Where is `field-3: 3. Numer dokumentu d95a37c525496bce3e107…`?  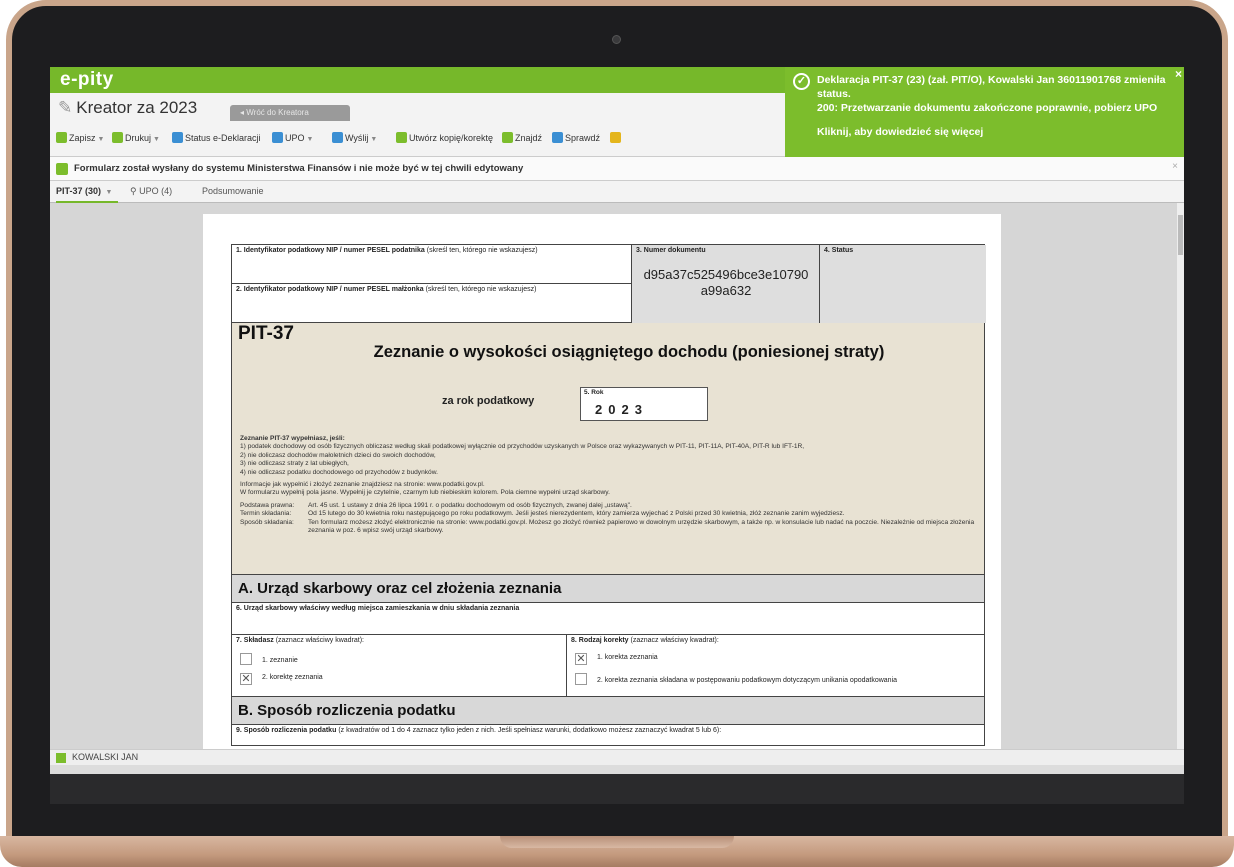 field-3: 3. Numer dokumentu d95a37c525496bce3e107… is located at coordinates (726, 284).